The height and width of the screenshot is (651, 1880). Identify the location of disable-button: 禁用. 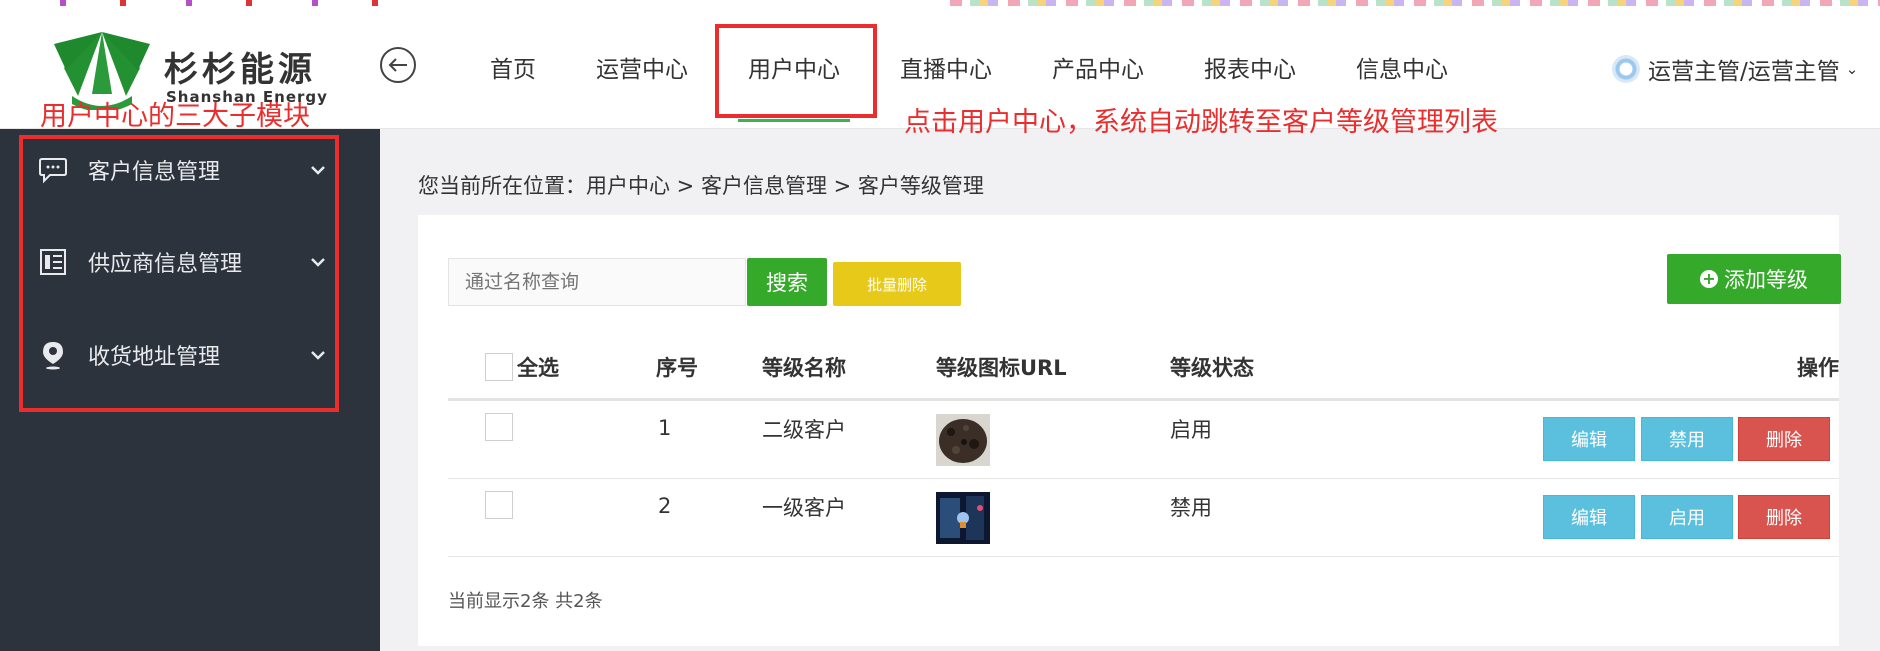
(1687, 439).